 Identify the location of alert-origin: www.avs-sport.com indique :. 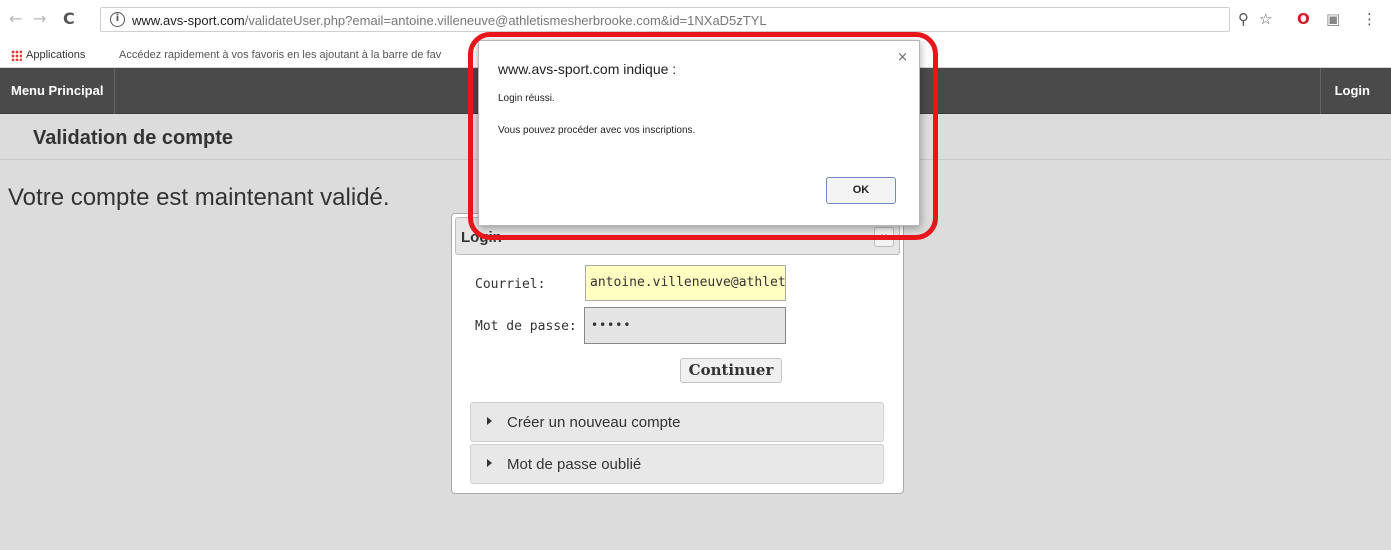
(587, 69).